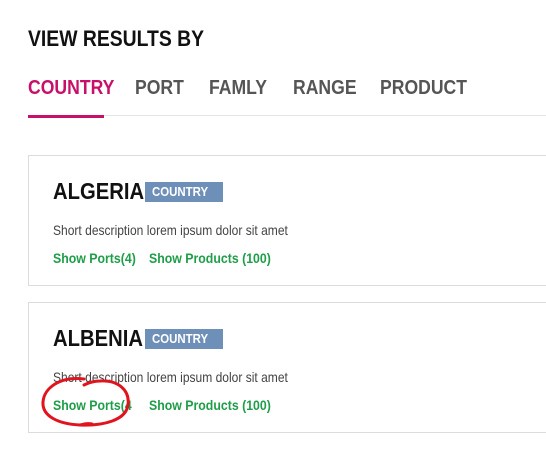 The height and width of the screenshot is (466, 546). I want to click on tab-product: PRODUCT, so click(440, 95).